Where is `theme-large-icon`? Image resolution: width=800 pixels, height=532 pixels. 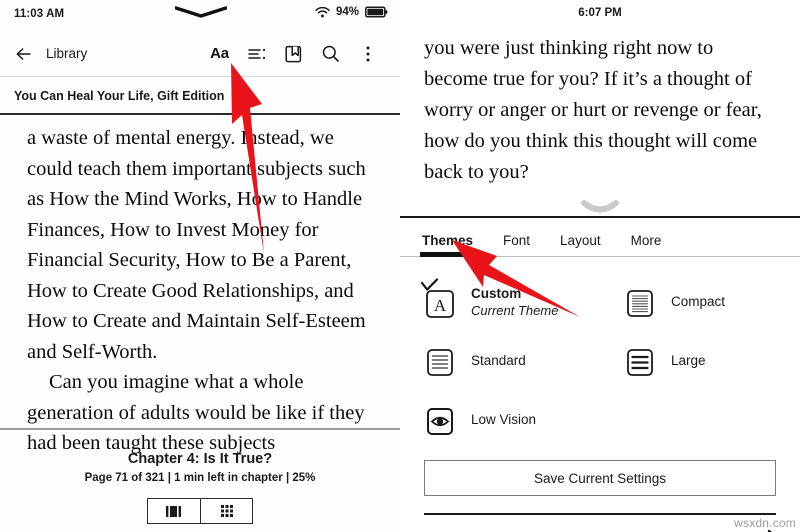
theme-large-icon is located at coordinates (640, 362).